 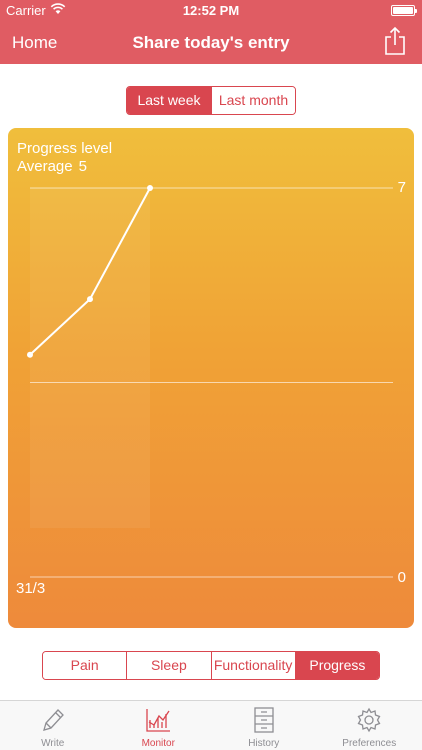 I want to click on tab-label: Monitor, so click(x=158, y=743).